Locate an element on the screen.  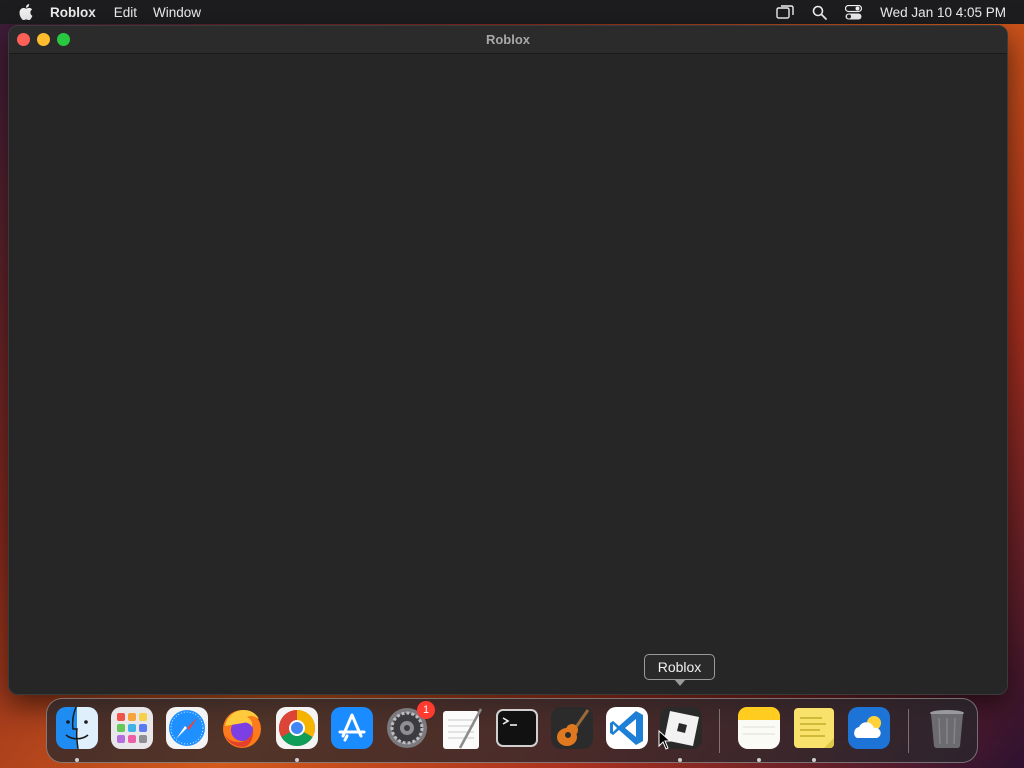
dock-item-terminal is located at coordinates (517, 728).